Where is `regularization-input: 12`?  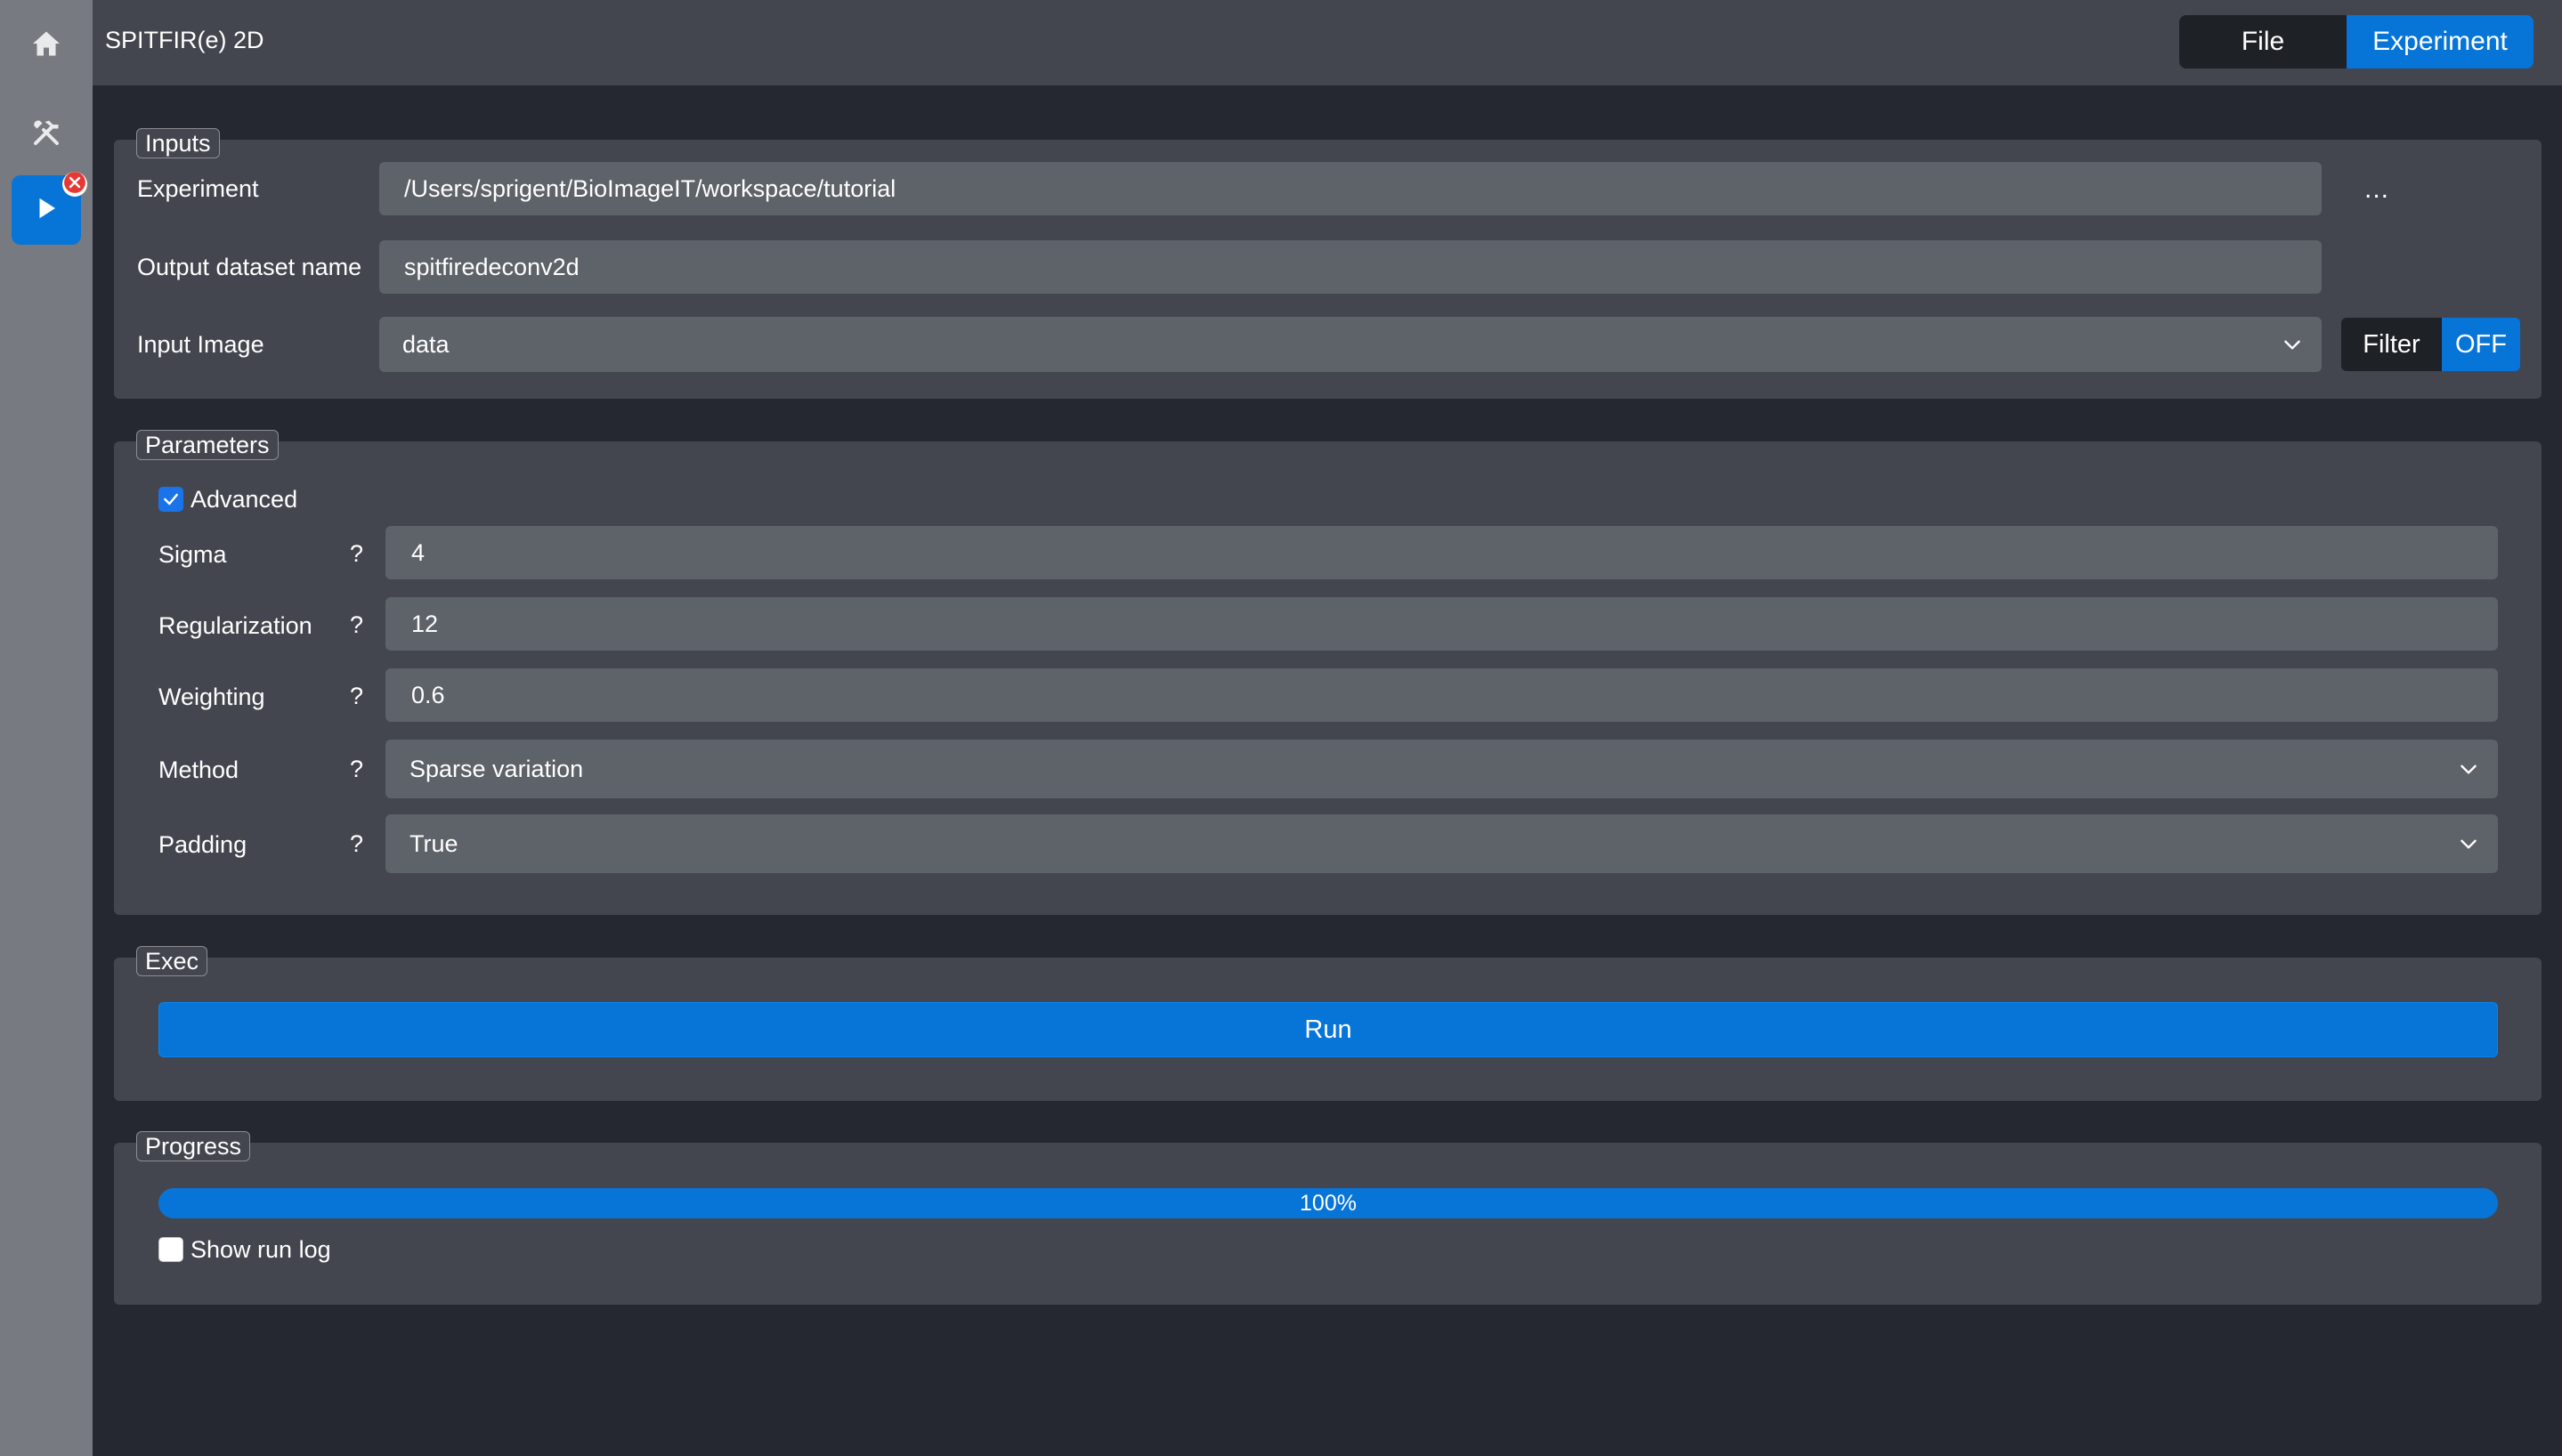
regularization-input: 12 is located at coordinates (1441, 624).